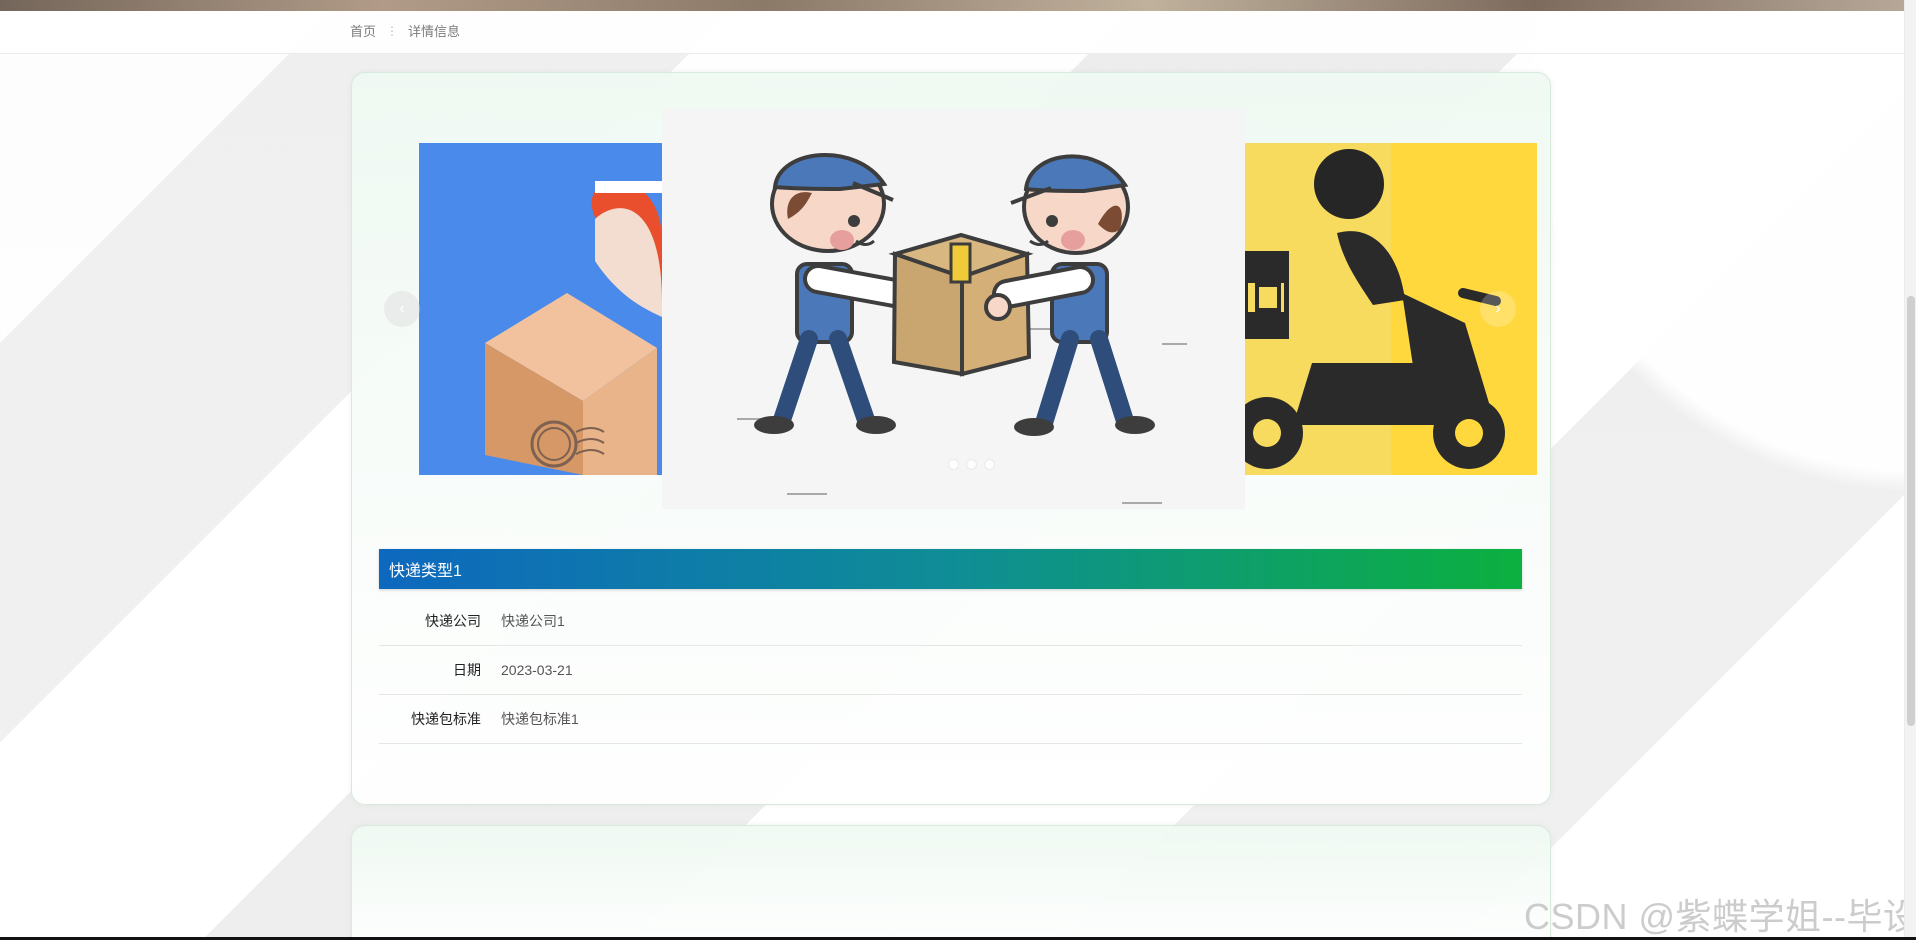  I want to click on carousel-slide-left, so click(540, 309).